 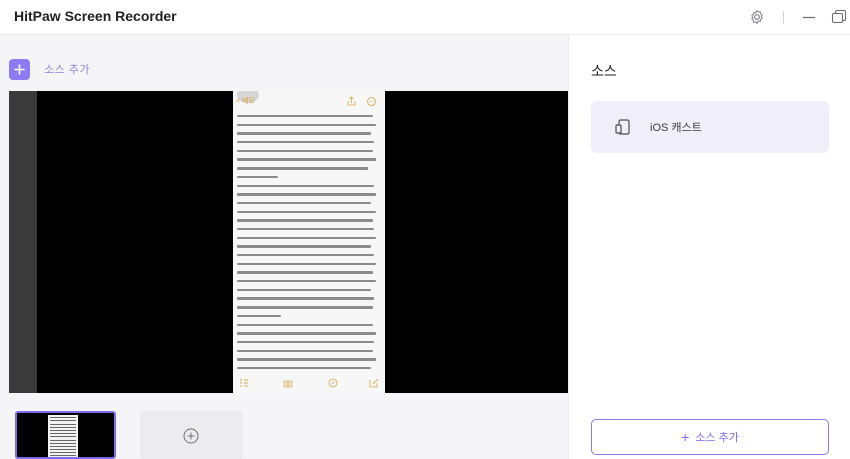 What do you see at coordinates (244, 383) in the screenshot?
I see `checklist-icon` at bounding box center [244, 383].